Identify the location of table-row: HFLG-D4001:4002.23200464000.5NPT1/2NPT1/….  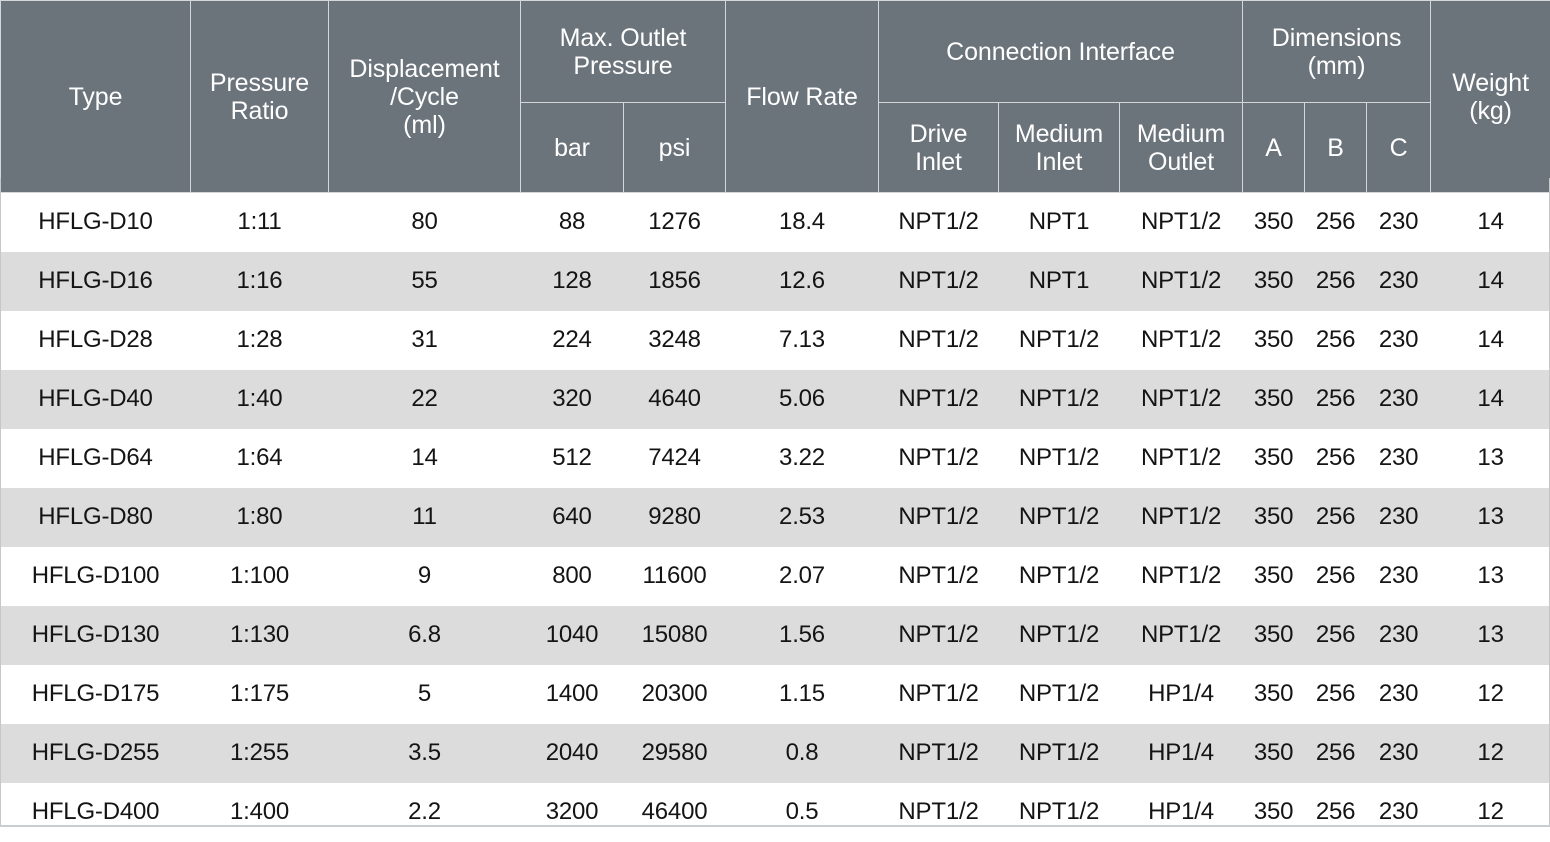
(775, 812).